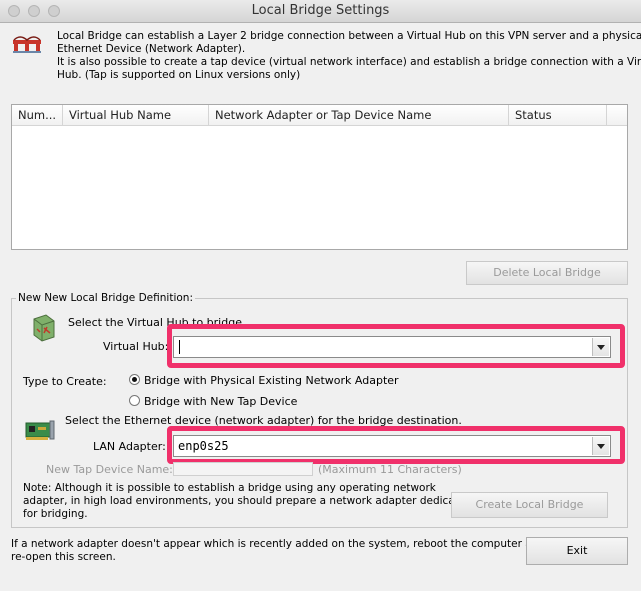 This screenshot has height=591, width=641. Describe the element at coordinates (27, 44) in the screenshot. I see `bridge-icon` at that location.